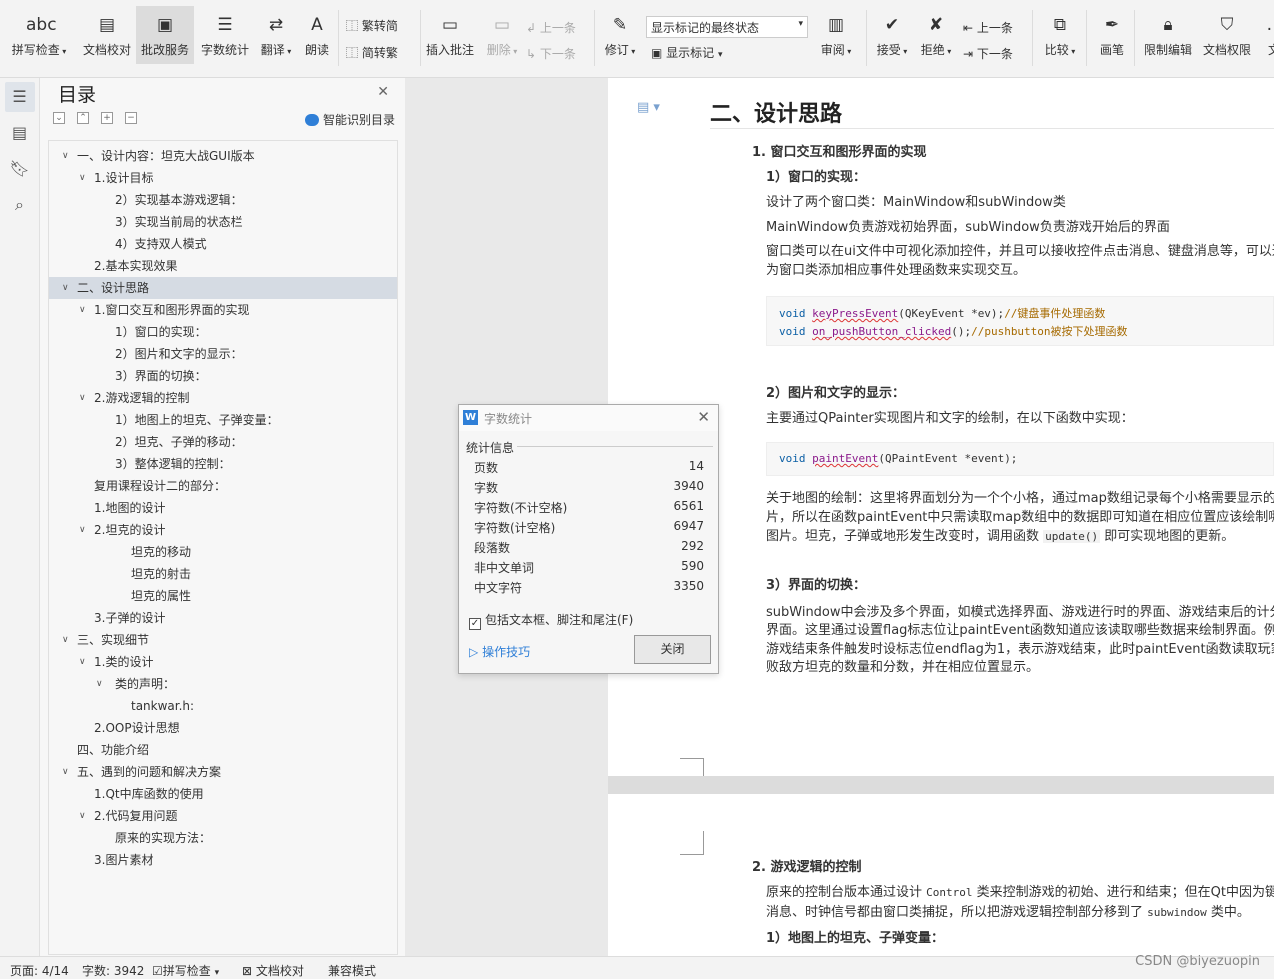 The width and height of the screenshot is (1274, 979). Describe the element at coordinates (225, 35) in the screenshot. I see `ribbon-button-3: ☰ 字数统计` at that location.